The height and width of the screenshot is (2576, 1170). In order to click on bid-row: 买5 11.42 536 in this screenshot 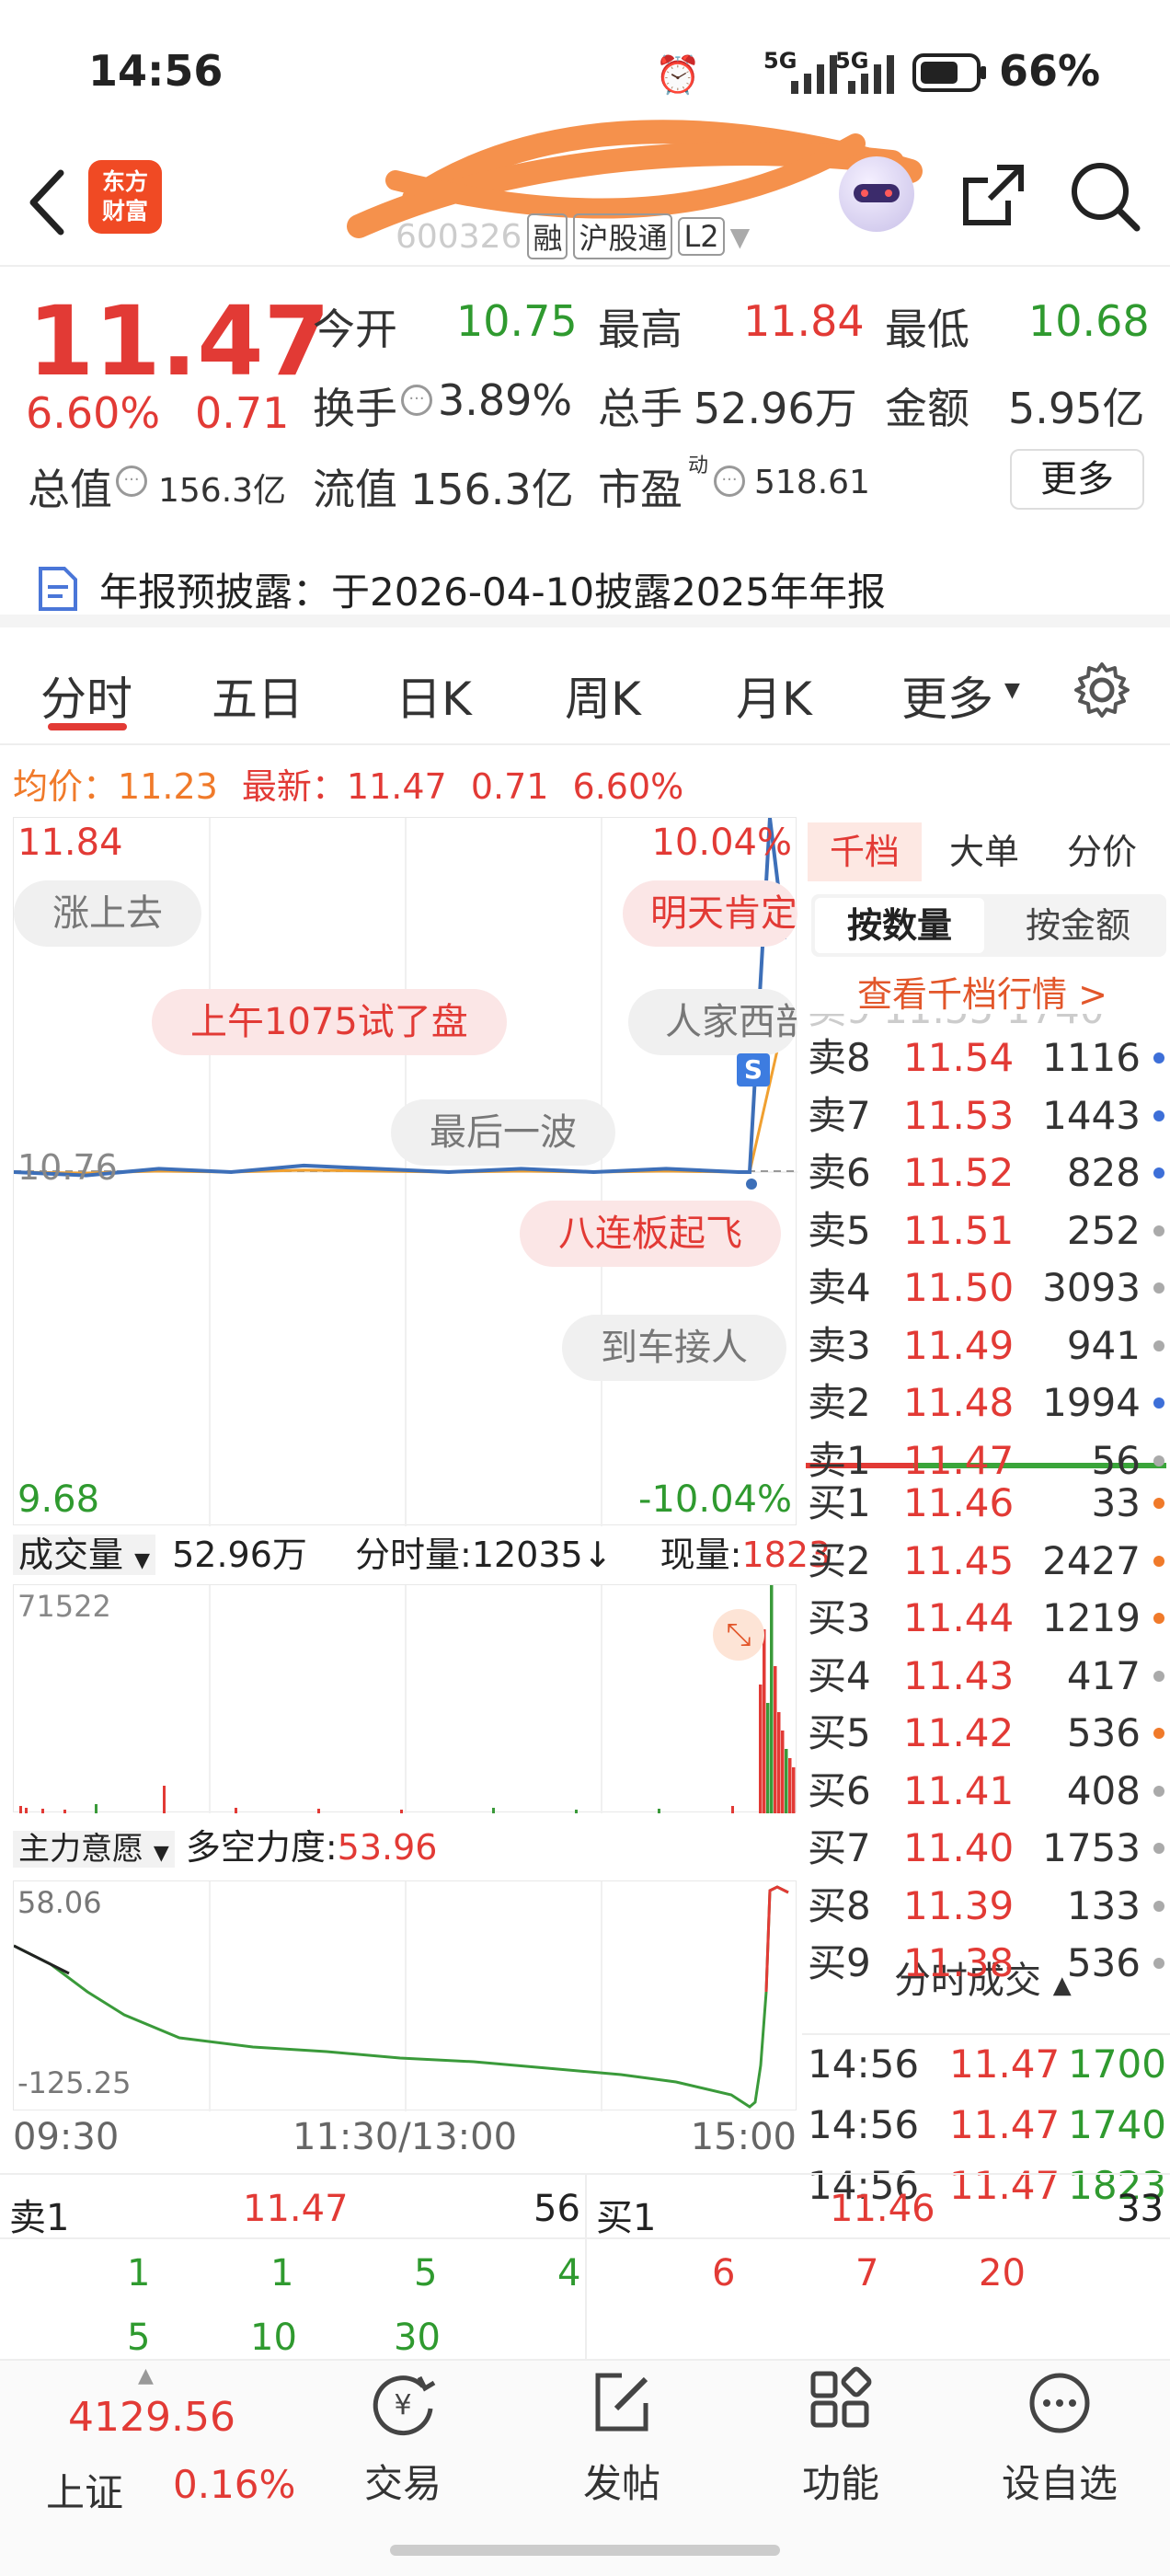, I will do `click(986, 1733)`.